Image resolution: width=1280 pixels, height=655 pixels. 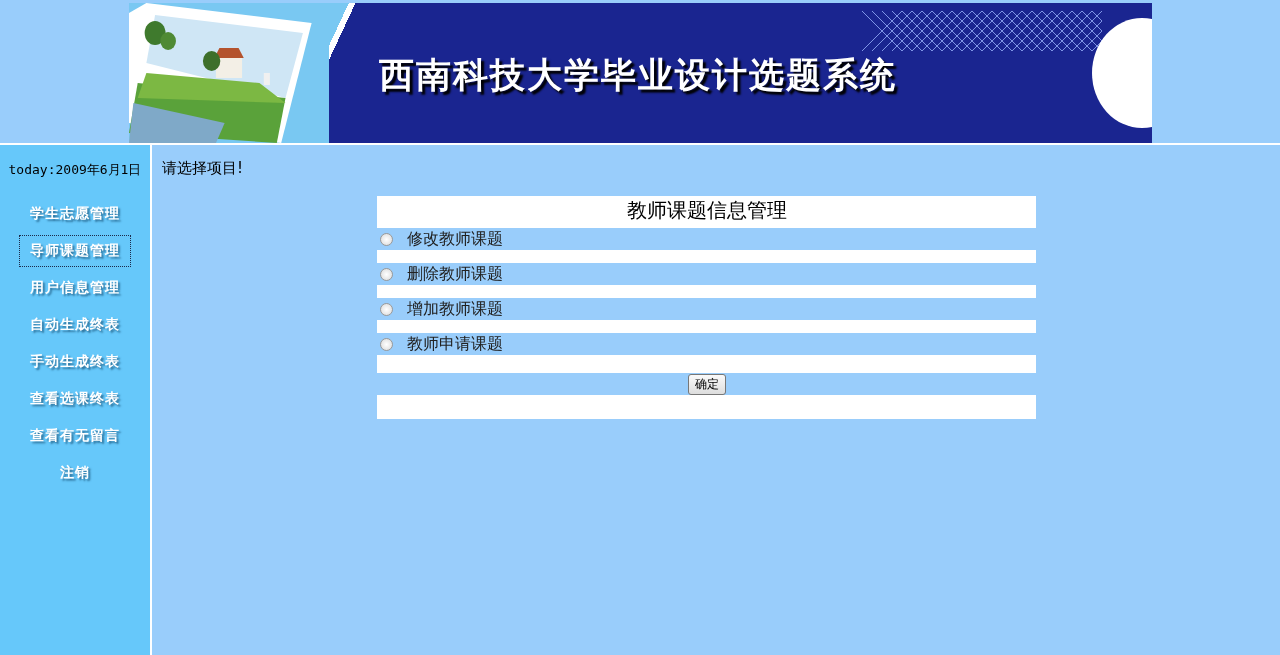 What do you see at coordinates (75, 325) in the screenshot?
I see `sidebar-item: 自动生成终表` at bounding box center [75, 325].